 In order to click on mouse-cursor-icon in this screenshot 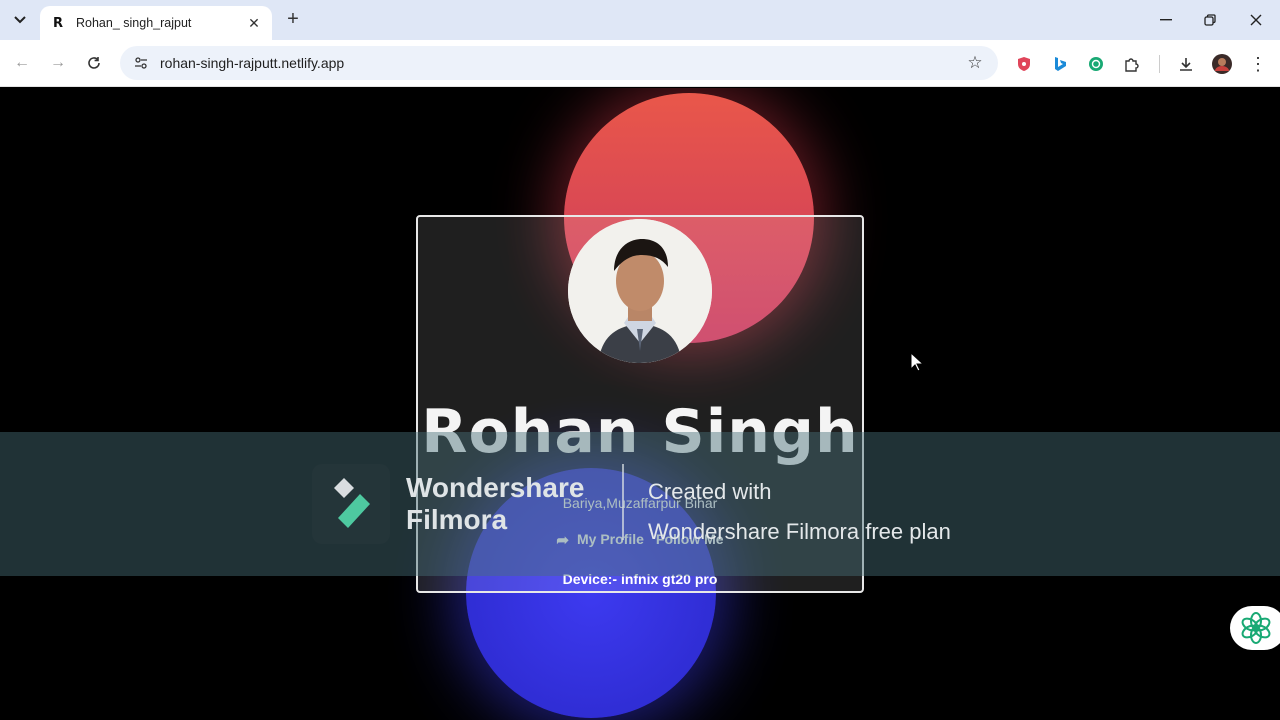, I will do `click(917, 362)`.